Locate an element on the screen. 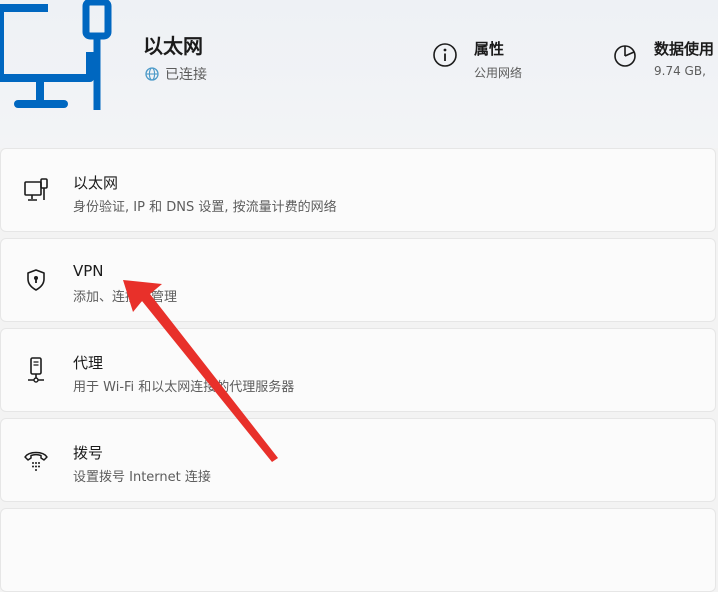  properties-link: 属性 公用网络 is located at coordinates (477, 59).